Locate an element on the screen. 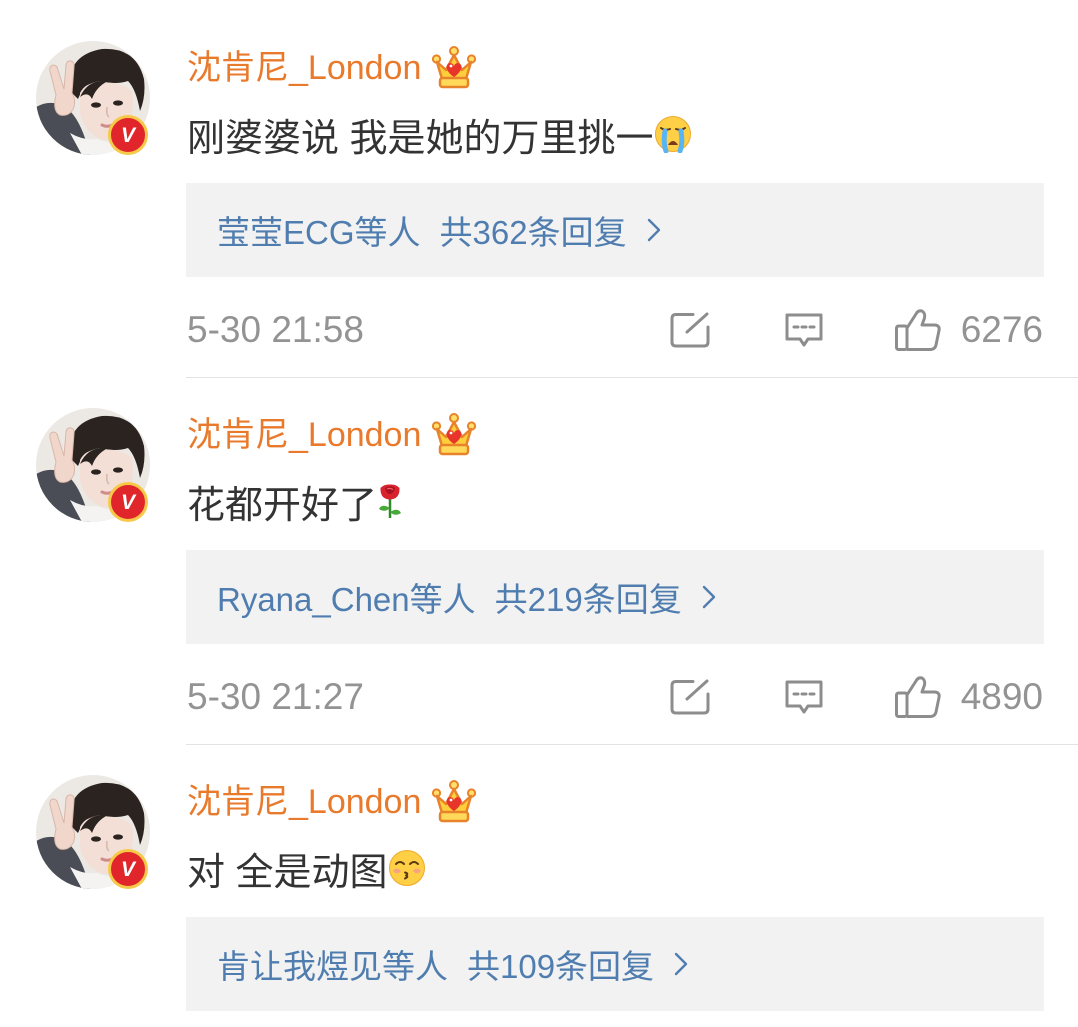  reply-count: 共219条回复 is located at coordinates (588, 599).